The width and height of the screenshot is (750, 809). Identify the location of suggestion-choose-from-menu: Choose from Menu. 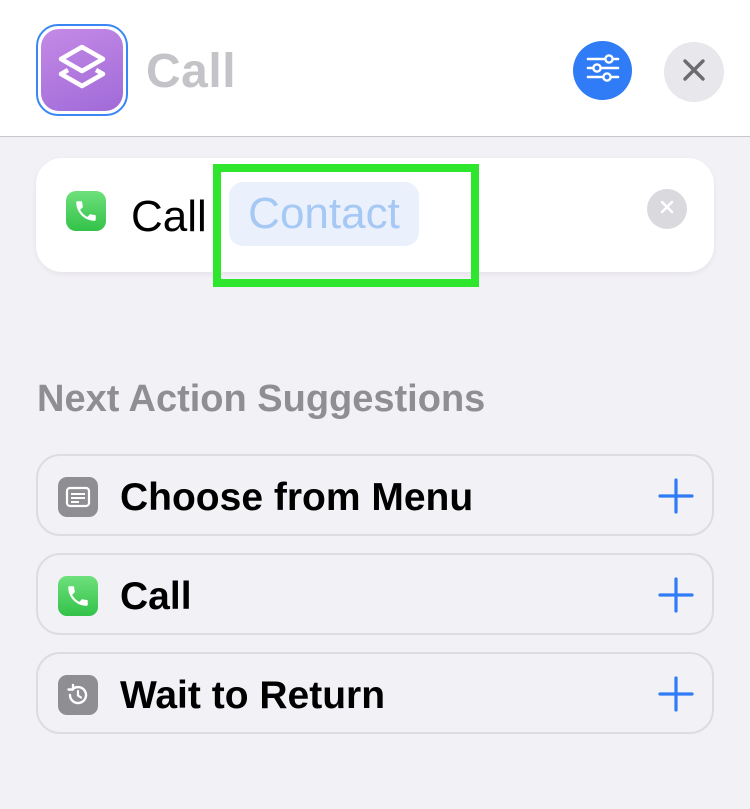
(375, 495).